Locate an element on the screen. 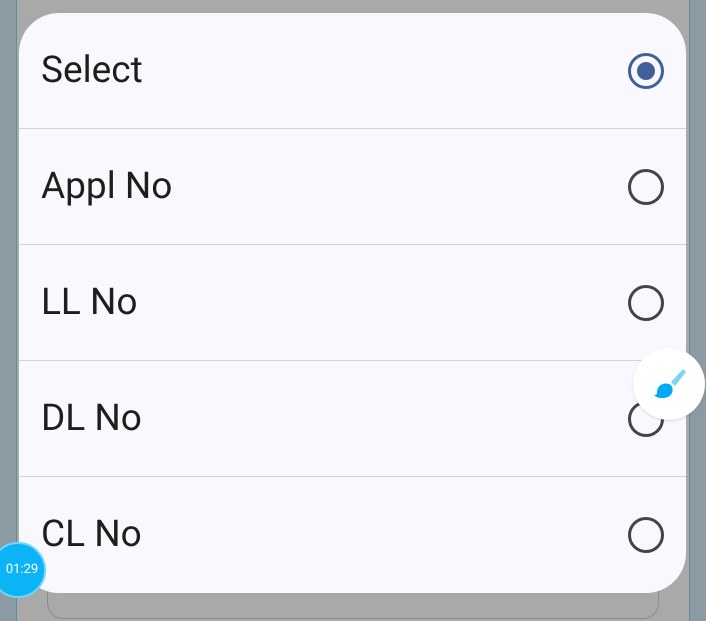  option-label: Select is located at coordinates (92, 71).